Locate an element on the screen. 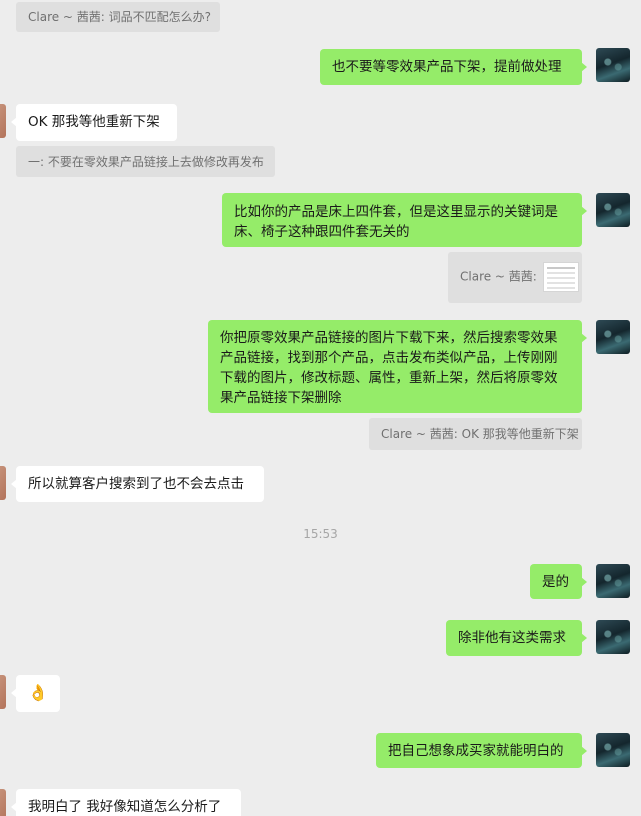 Image resolution: width=641 pixels, height=816 pixels. message-bubble-received: 👌 is located at coordinates (35, 693).